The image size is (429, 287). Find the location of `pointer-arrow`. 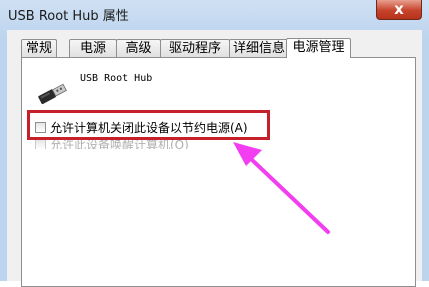

pointer-arrow is located at coordinates (281, 188).